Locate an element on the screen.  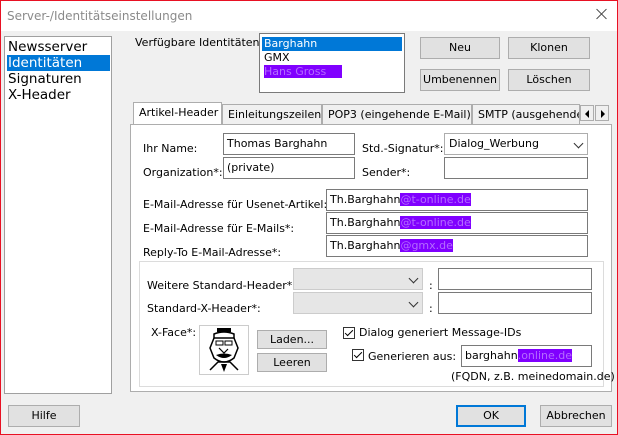
x-face-image is located at coordinates (224, 350).